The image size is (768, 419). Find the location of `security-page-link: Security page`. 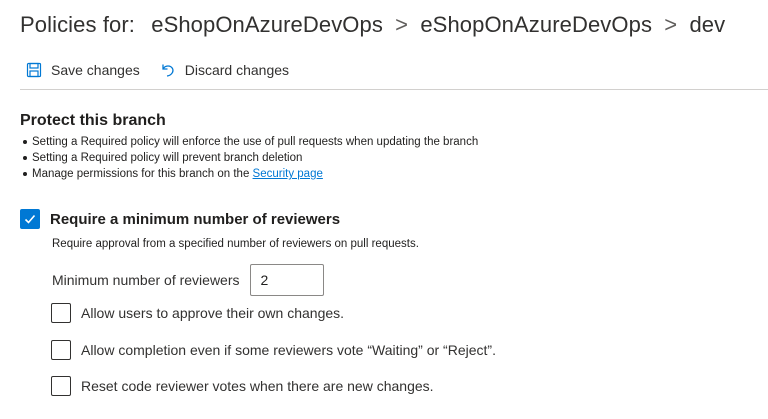

security-page-link: Security page is located at coordinates (288, 174).